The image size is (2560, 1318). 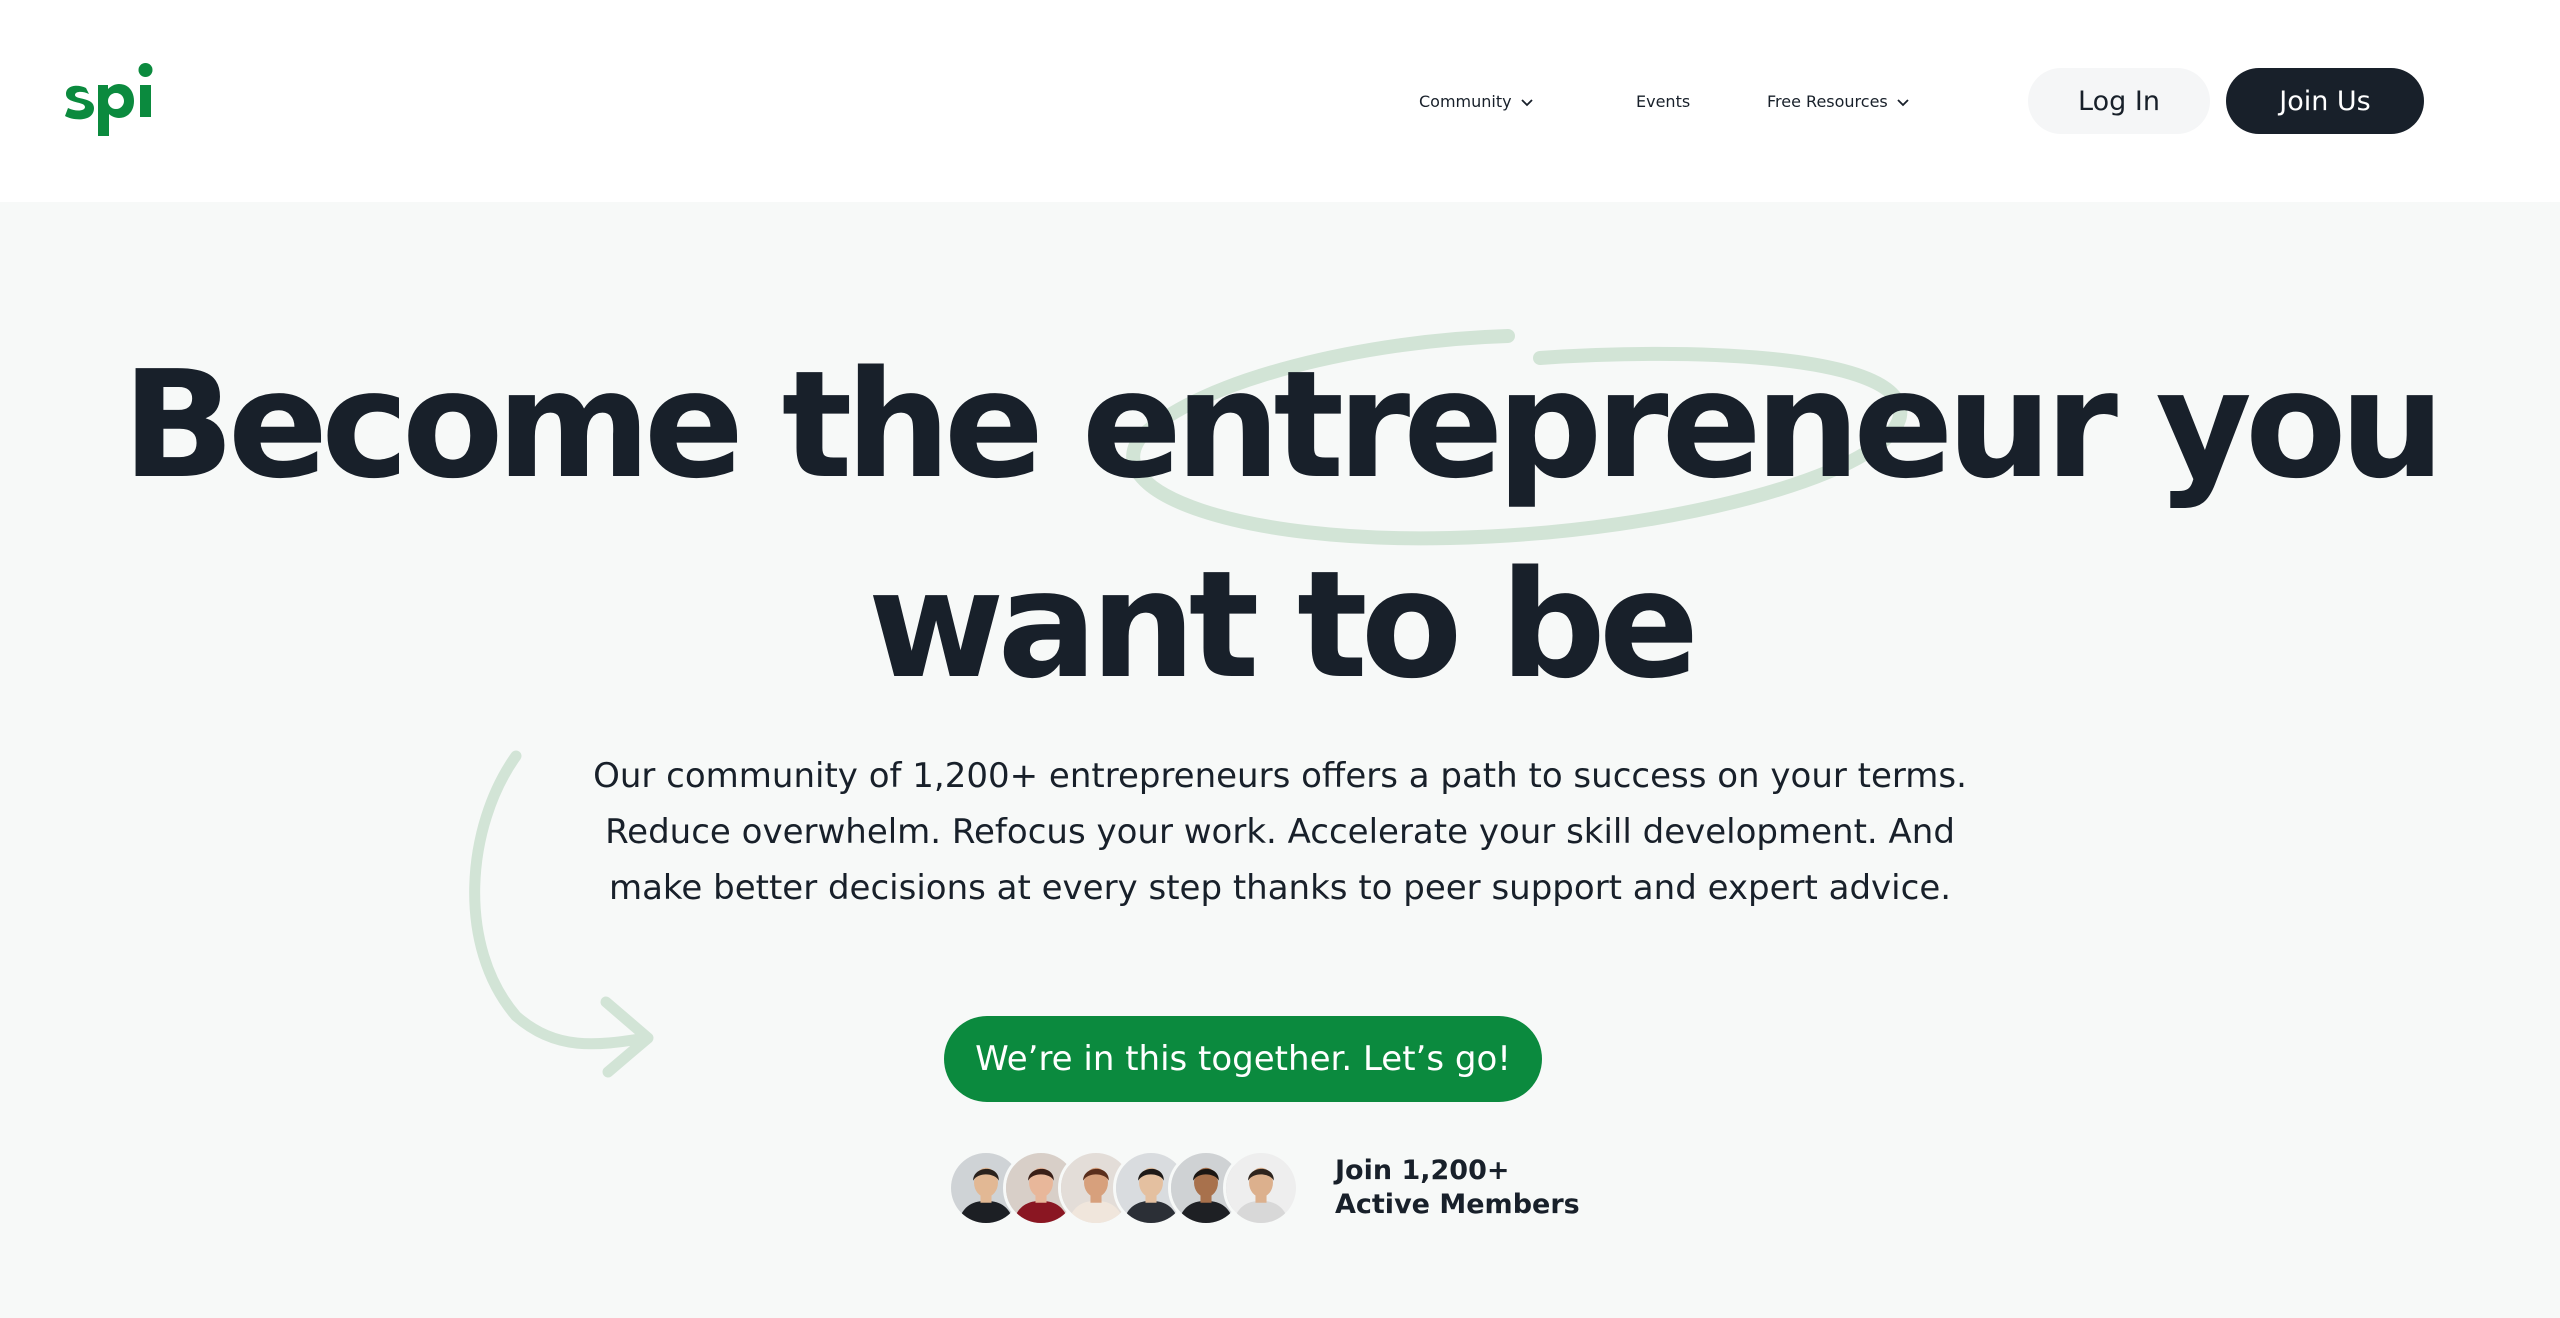 What do you see at coordinates (2325, 101) in the screenshot?
I see `join-us-button: Join Us` at bounding box center [2325, 101].